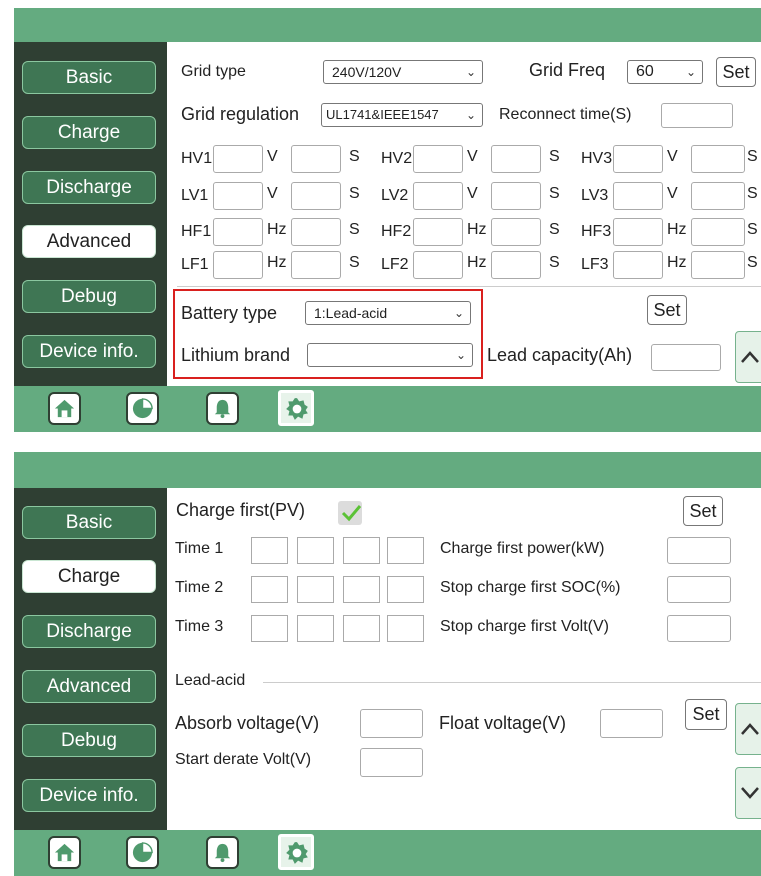 Image resolution: width=761 pixels, height=876 pixels. I want to click on bell-icon, so click(222, 853).